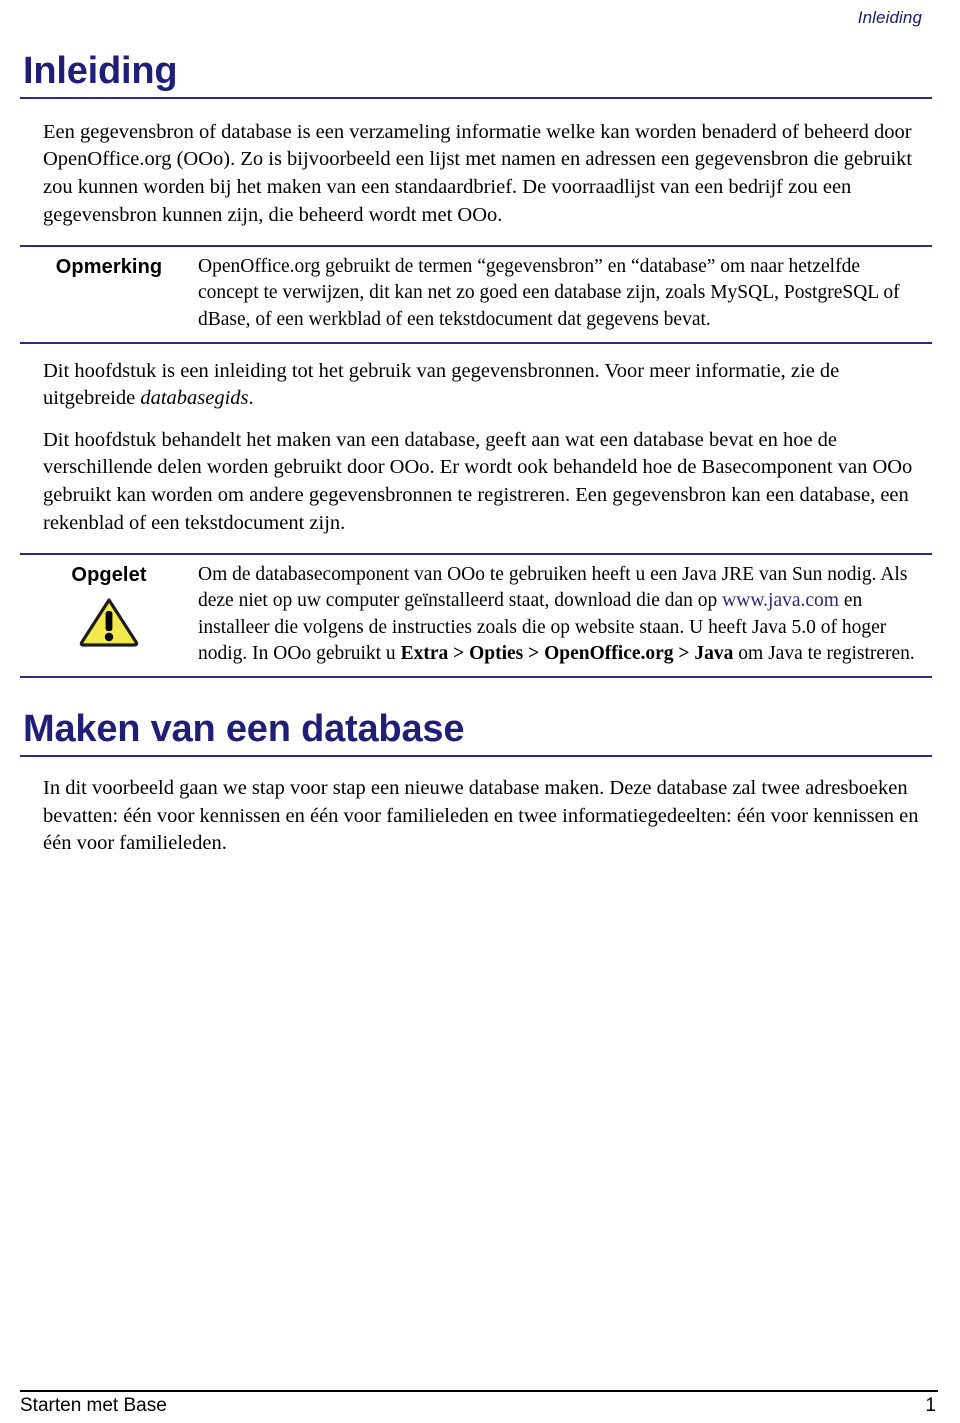 Image resolution: width=960 pixels, height=1423 pixels. What do you see at coordinates (824, 653) in the screenshot?
I see `warning-text-part-3: om Java te registreren.` at bounding box center [824, 653].